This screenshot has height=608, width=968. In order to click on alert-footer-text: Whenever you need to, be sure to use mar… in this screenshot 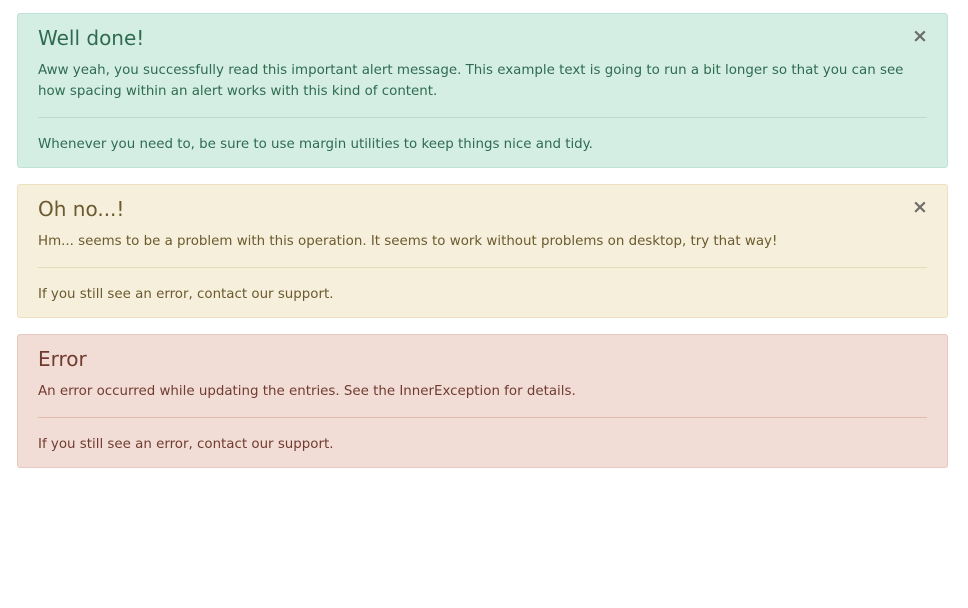, I will do `click(315, 144)`.